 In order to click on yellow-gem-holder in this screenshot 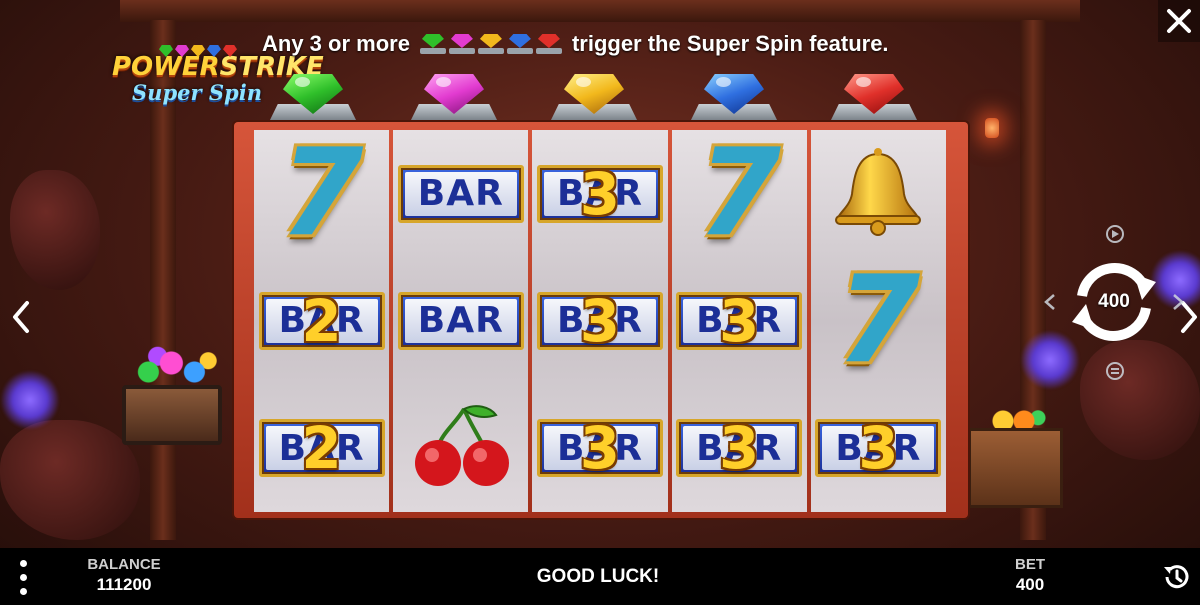, I will do `click(594, 97)`.